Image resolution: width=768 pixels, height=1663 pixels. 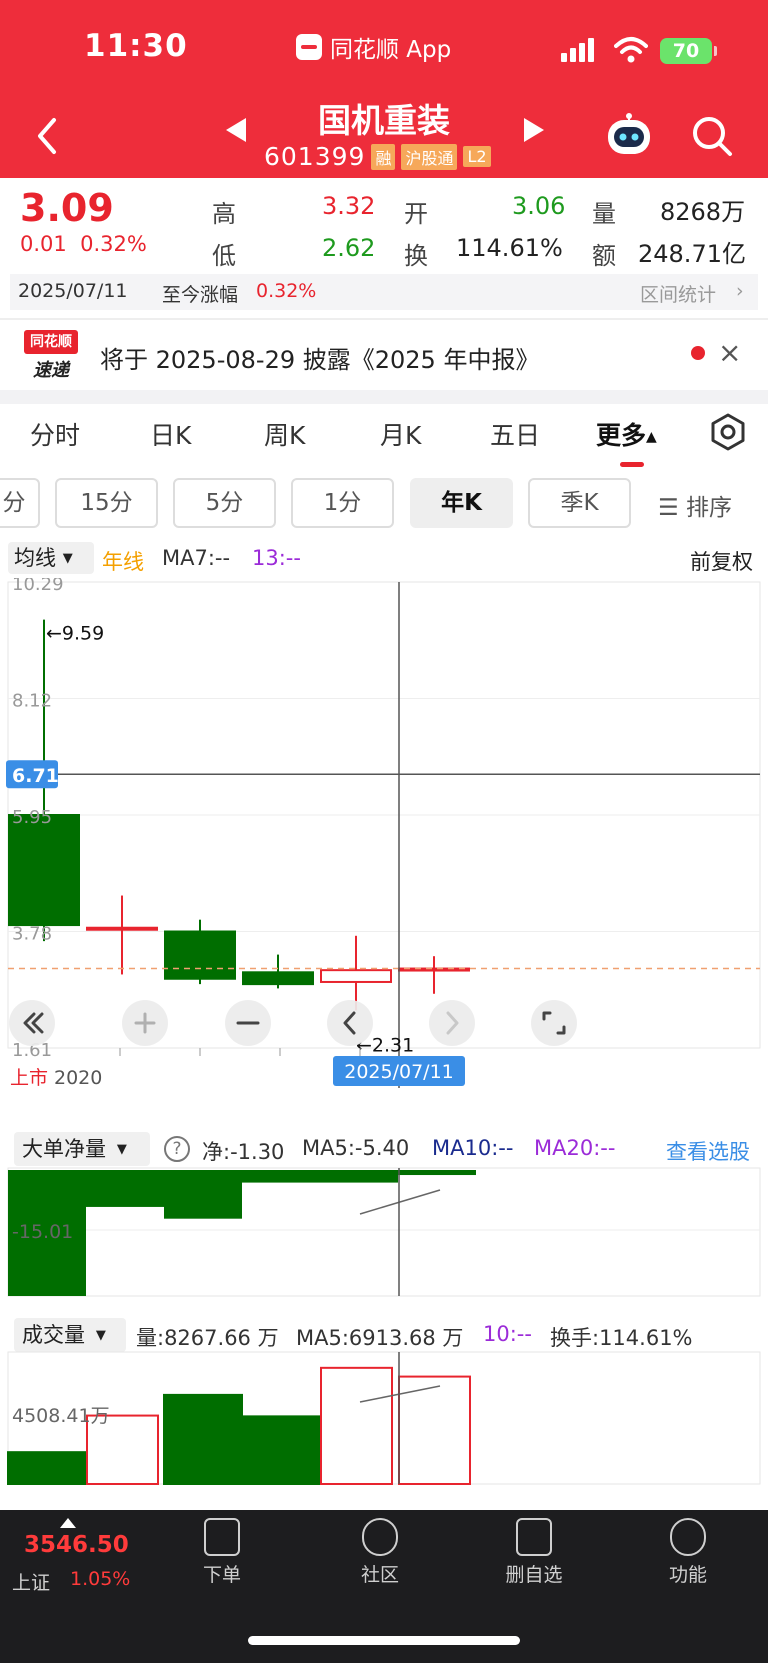 What do you see at coordinates (452, 1023) in the screenshot?
I see `next-icon` at bounding box center [452, 1023].